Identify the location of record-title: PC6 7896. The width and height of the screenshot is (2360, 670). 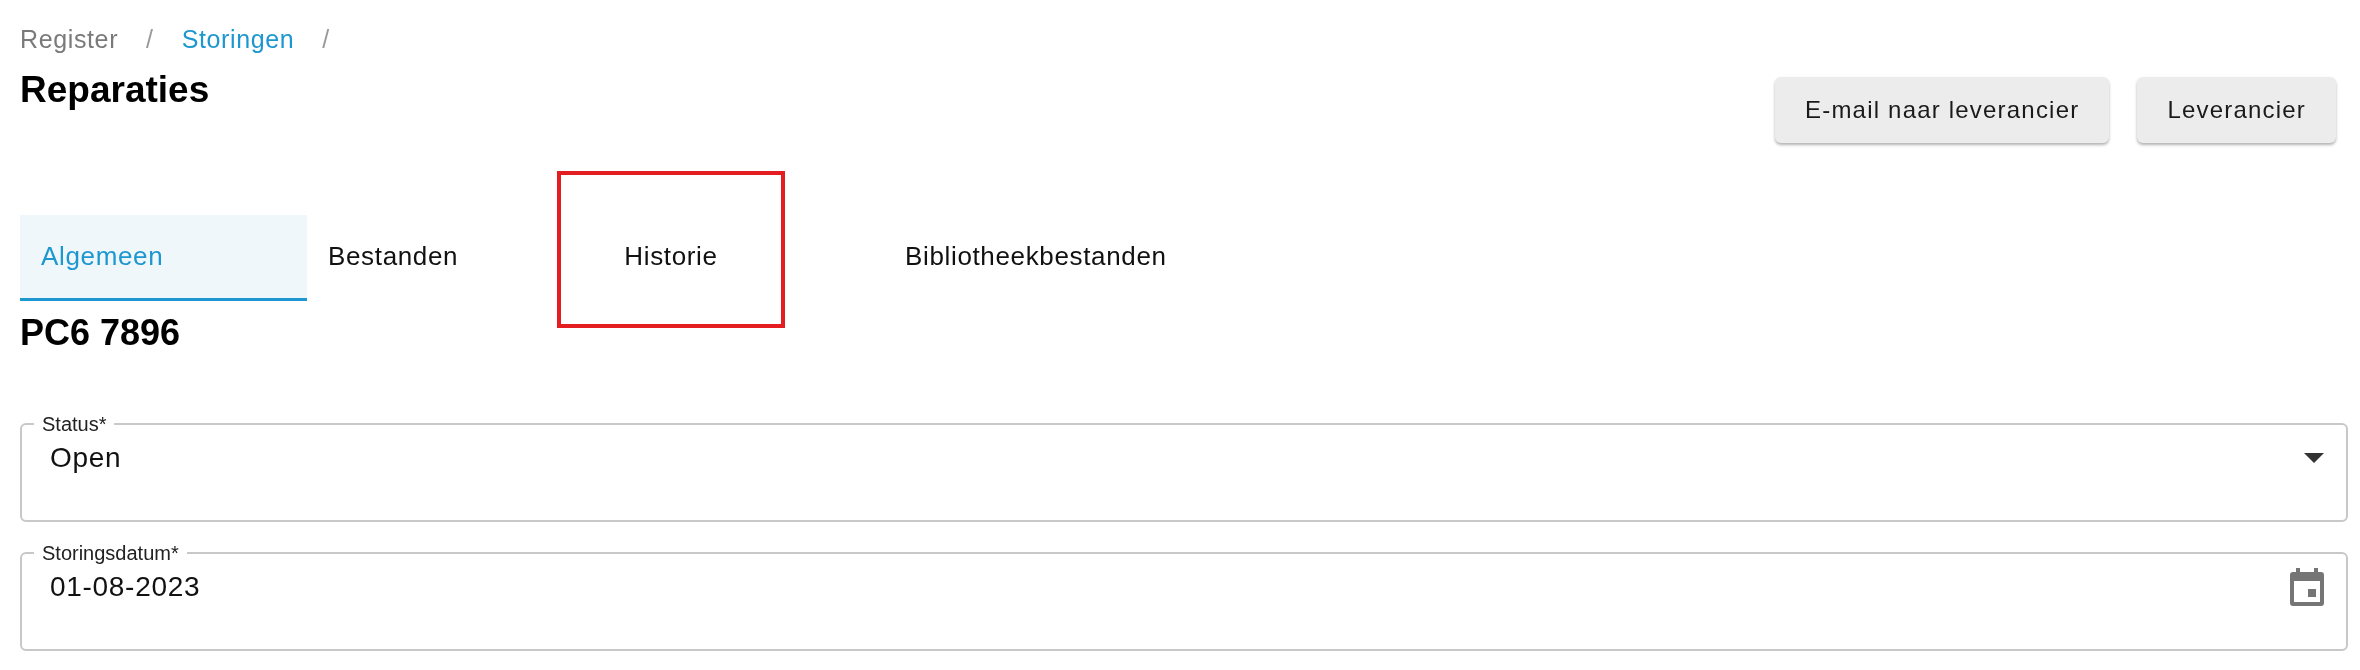
(101, 333).